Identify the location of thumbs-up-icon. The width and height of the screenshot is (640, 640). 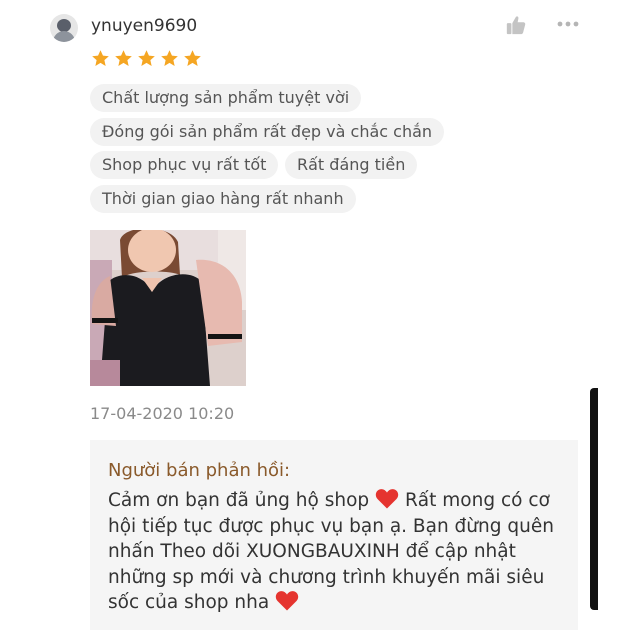
(516, 25).